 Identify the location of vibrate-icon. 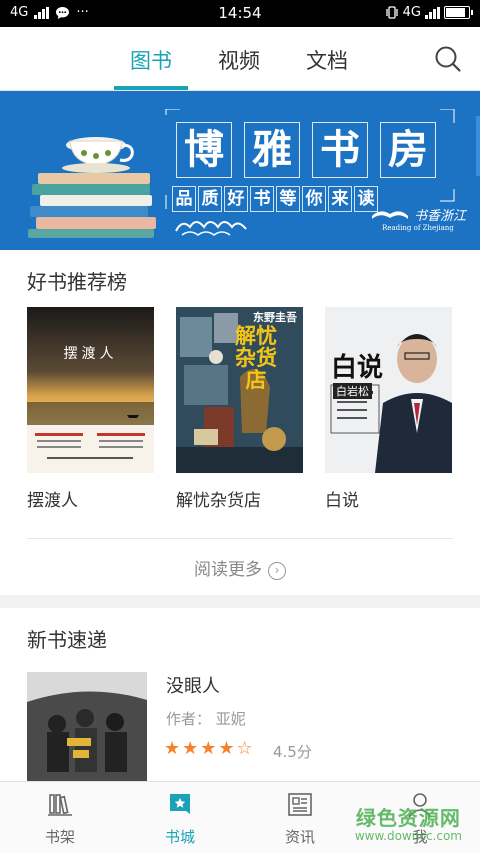
(391, 12).